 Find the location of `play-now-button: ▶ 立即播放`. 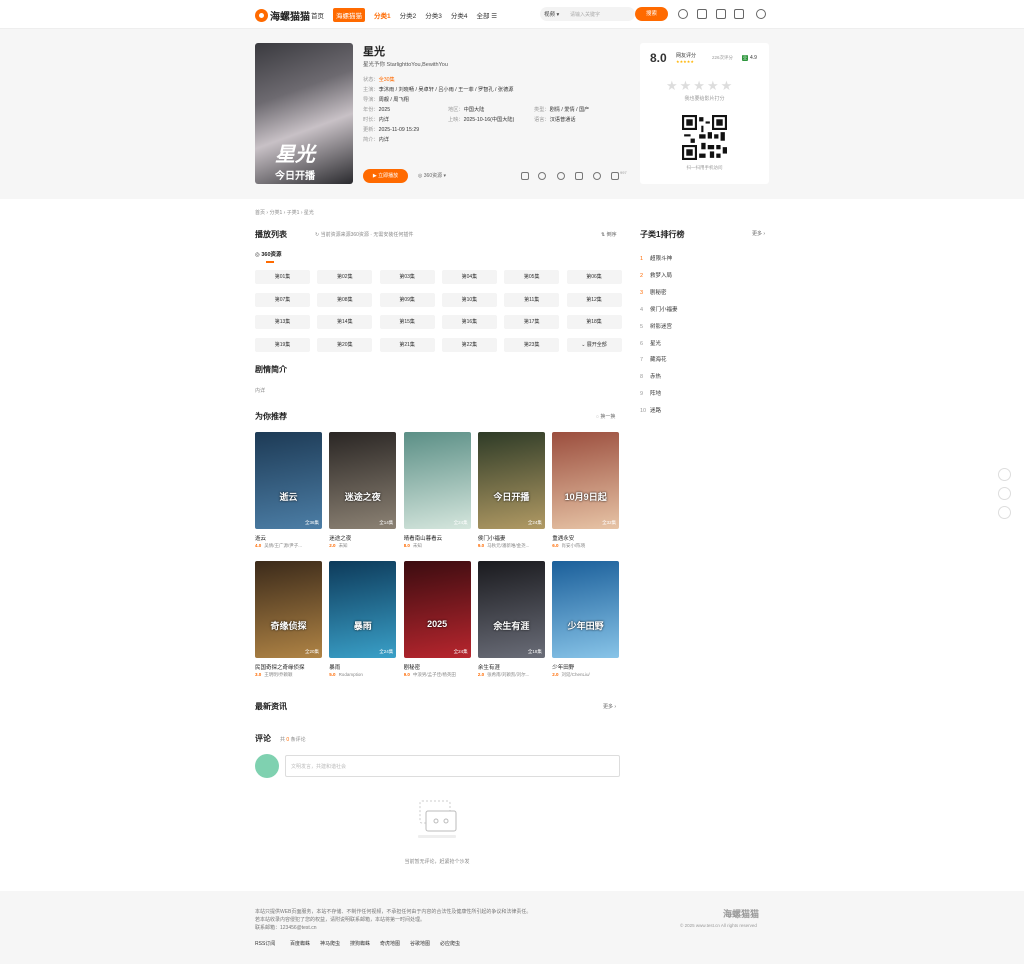

play-now-button: ▶ 立即播放 is located at coordinates (385, 176).